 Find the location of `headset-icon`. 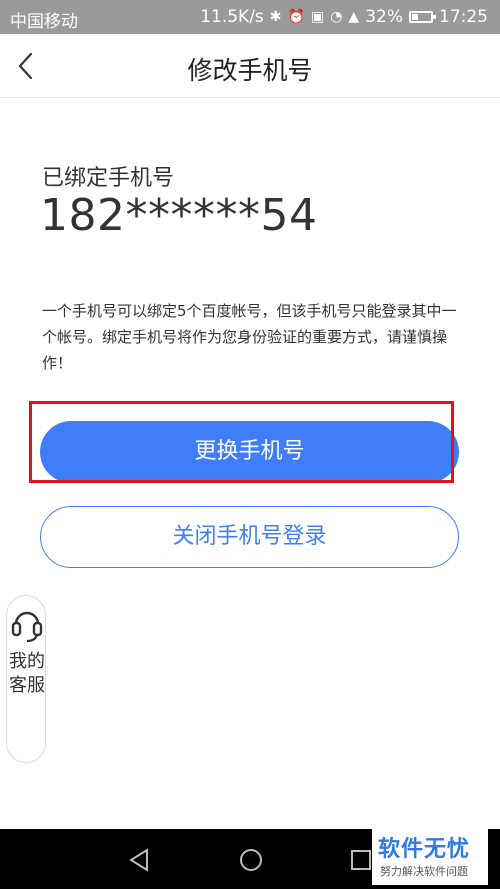

headset-icon is located at coordinates (27, 627).